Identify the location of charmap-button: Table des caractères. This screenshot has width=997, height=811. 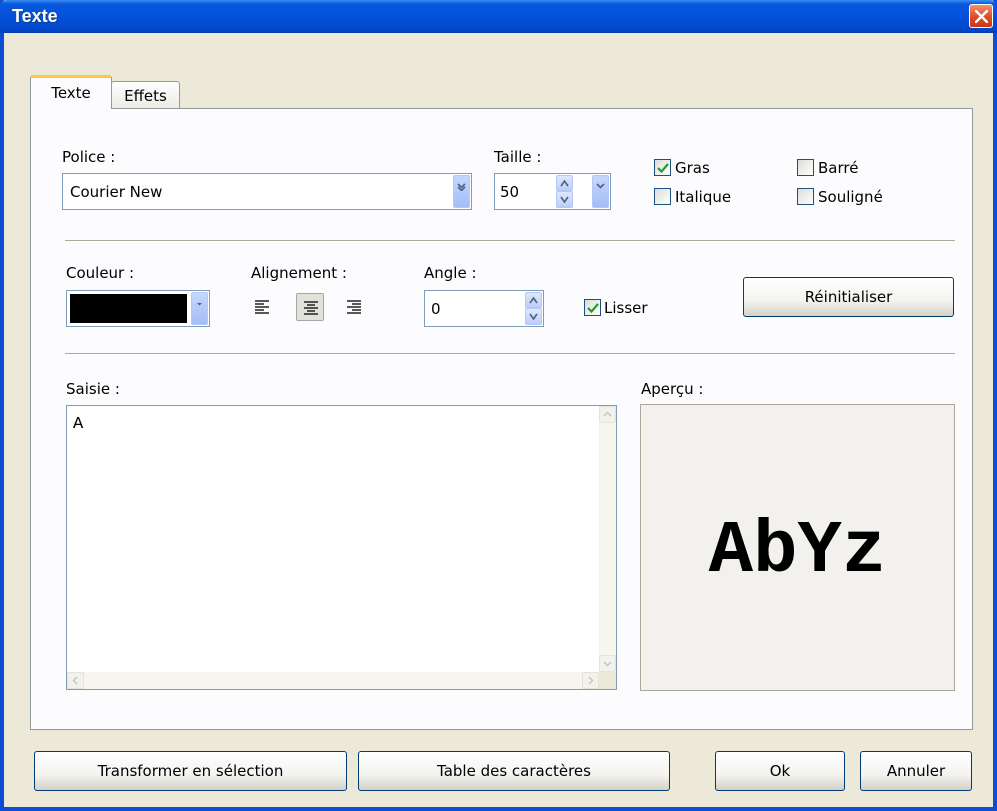
(514, 771).